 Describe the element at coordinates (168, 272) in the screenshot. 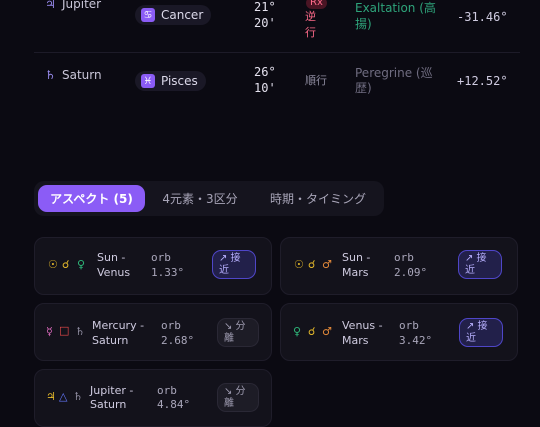

I see `orb-value: 1.33°` at that location.